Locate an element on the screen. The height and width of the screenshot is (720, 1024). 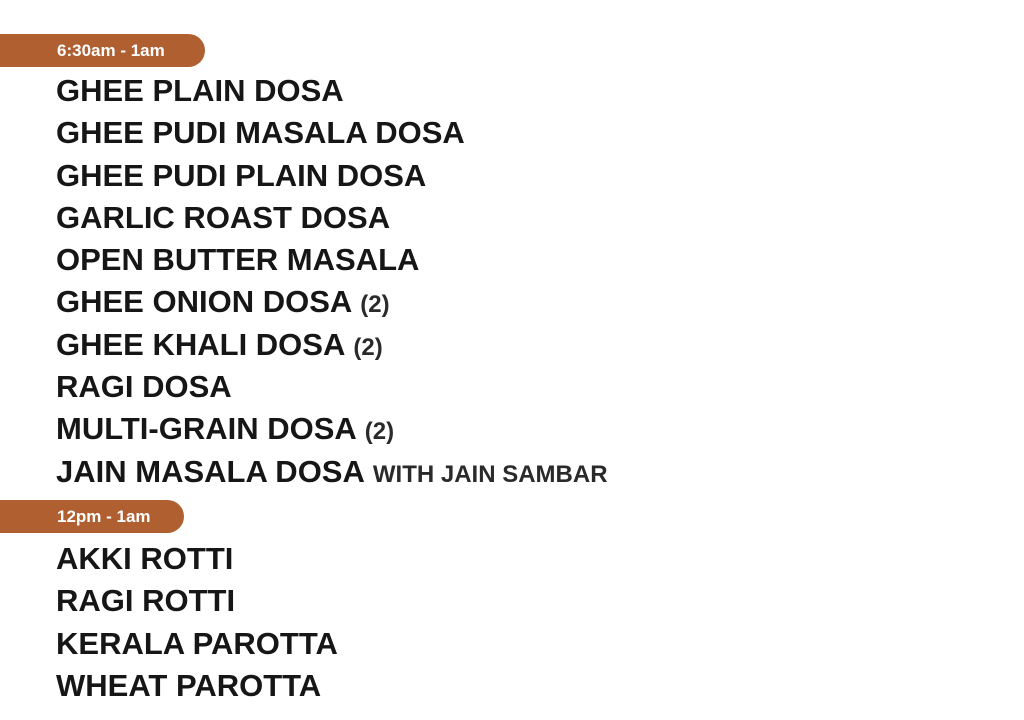
menu-item: KERALA PAROTTA is located at coordinates (201, 644).